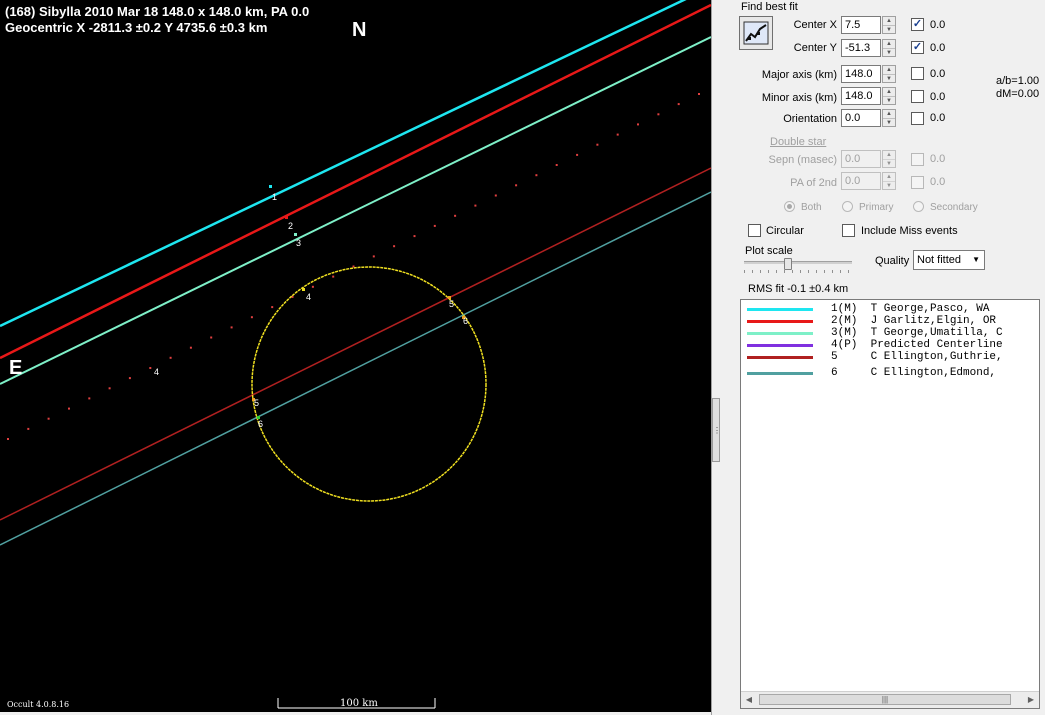 Image resolution: width=1045 pixels, height=715 pixels. Describe the element at coordinates (861, 25) in the screenshot. I see `center-x-input: 7.5` at that location.